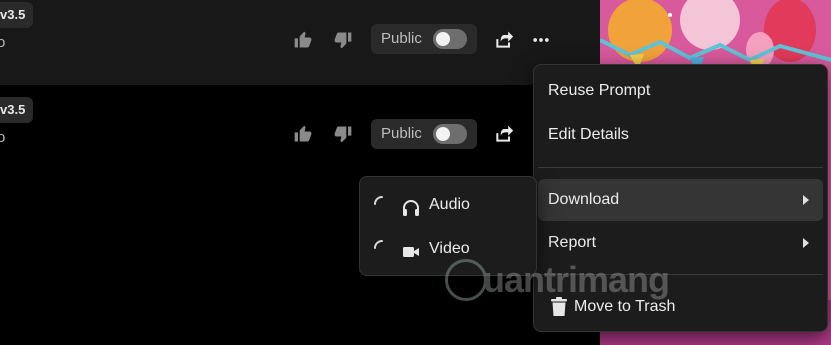 This screenshot has height=345, width=831. What do you see at coordinates (411, 208) in the screenshot?
I see `headphones-icon` at bounding box center [411, 208].